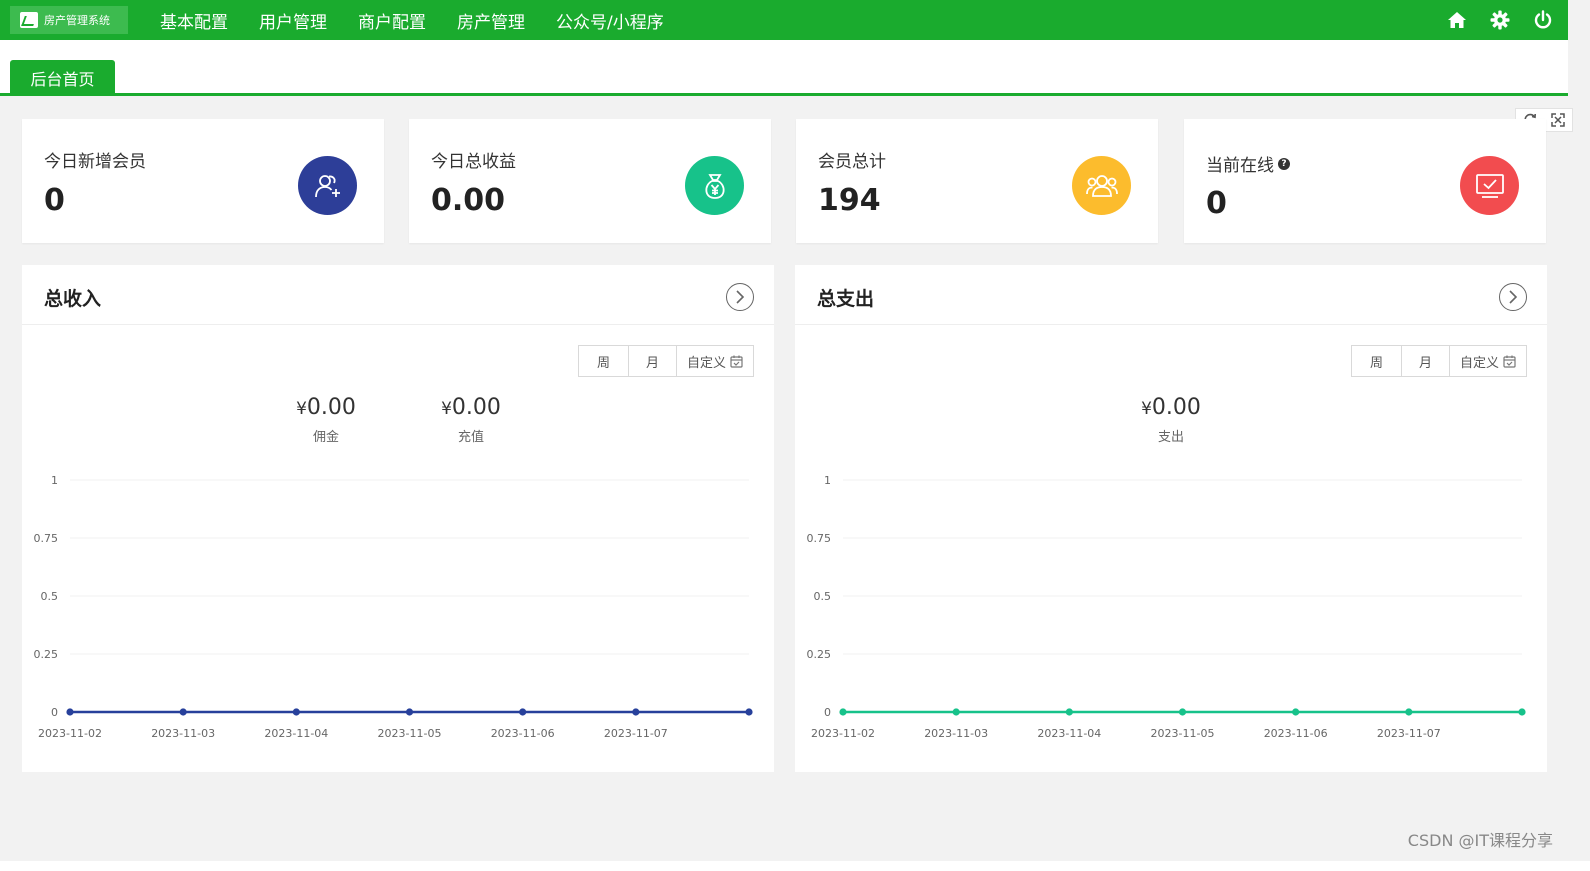 The height and width of the screenshot is (871, 1590). Describe the element at coordinates (410, 733) in the screenshot. I see `x-tick-label: 2023-11-05` at that location.